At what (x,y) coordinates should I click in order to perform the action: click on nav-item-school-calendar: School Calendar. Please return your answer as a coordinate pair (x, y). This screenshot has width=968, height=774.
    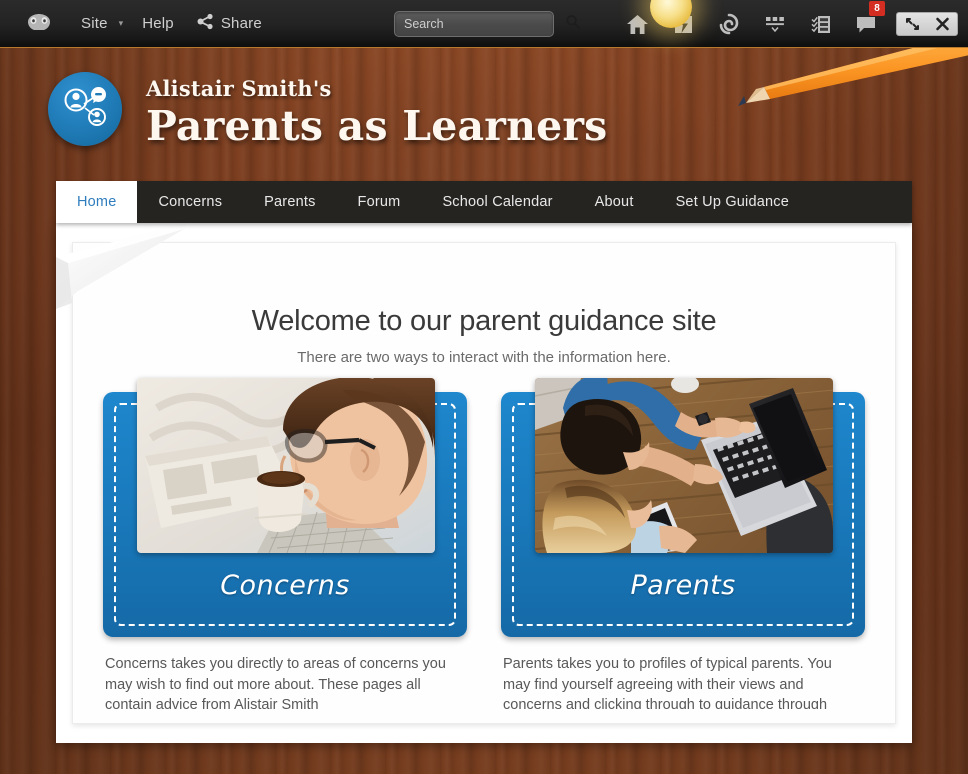
    Looking at the image, I should click on (497, 202).